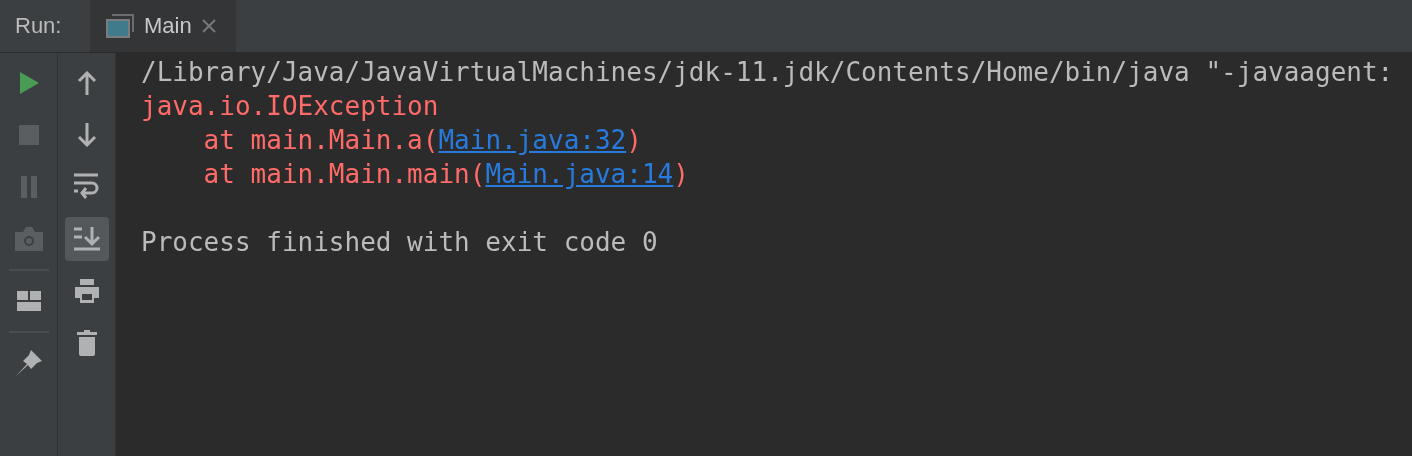 The image size is (1412, 456). I want to click on play-icon, so click(28, 83).